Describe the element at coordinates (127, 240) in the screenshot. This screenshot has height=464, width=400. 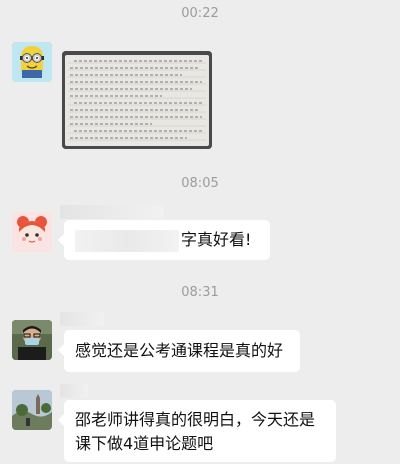
I see `redacted-text-block` at that location.